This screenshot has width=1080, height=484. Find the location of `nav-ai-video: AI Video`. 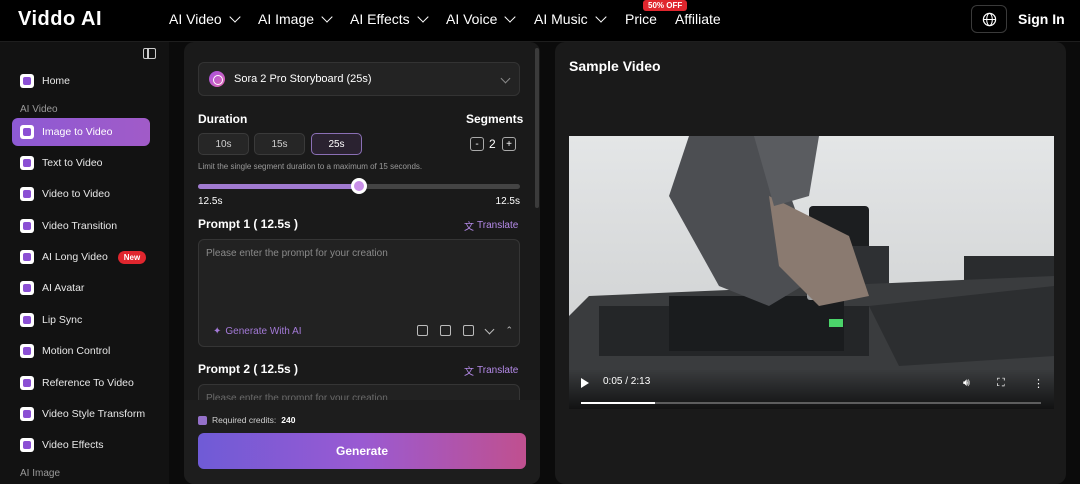

nav-ai-video: AI Video is located at coordinates (205, 19).